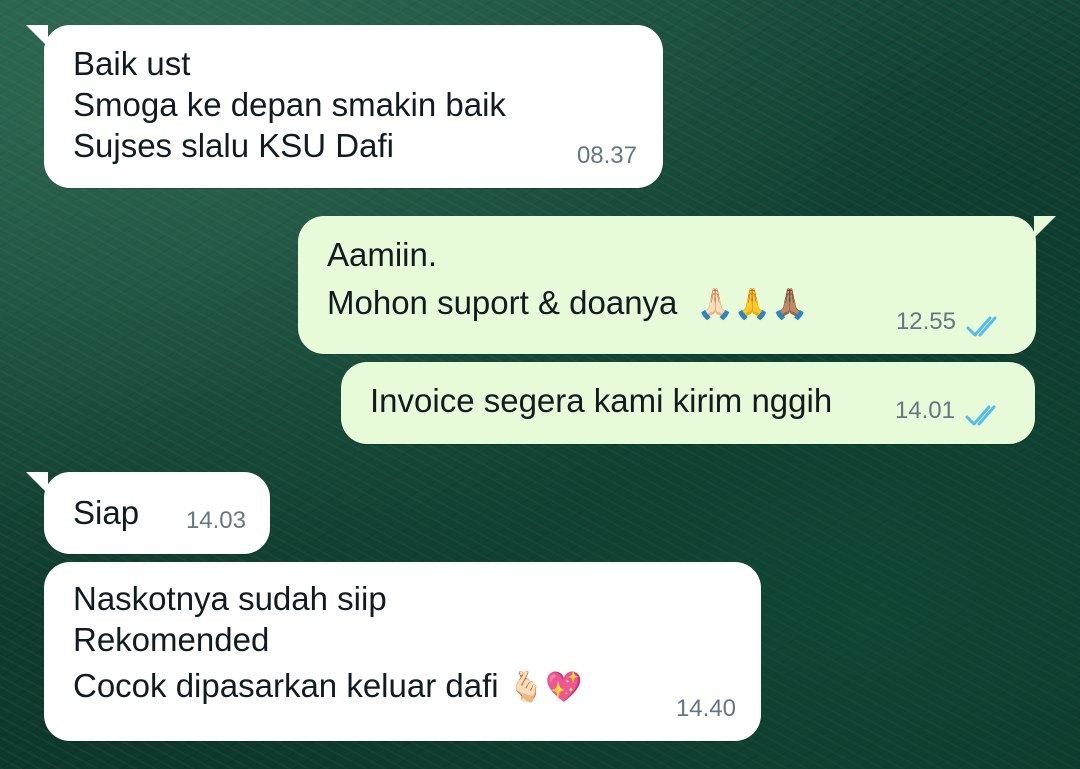 This screenshot has height=769, width=1080. What do you see at coordinates (568, 279) in the screenshot?
I see `message-text: Aamiin. Mohon suport & doanya 🙏🏻🙏🙏🏽` at bounding box center [568, 279].